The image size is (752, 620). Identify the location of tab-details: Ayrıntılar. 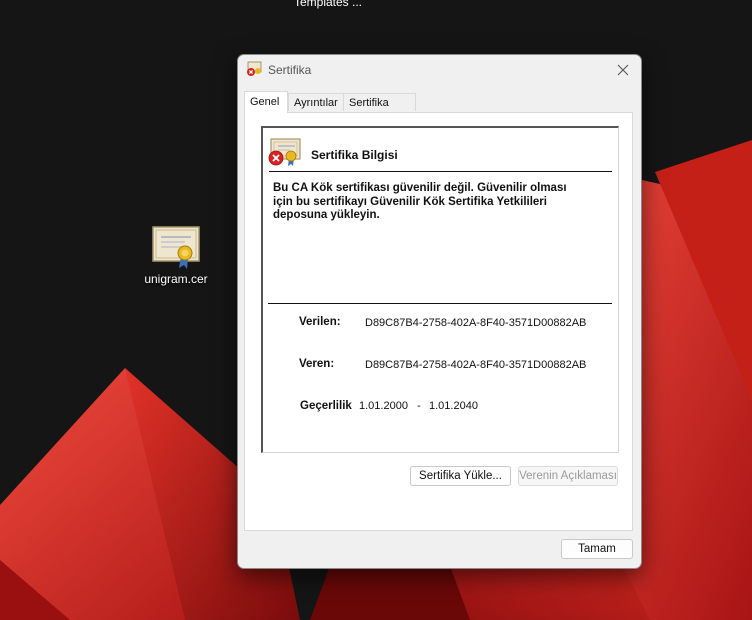
(316, 102).